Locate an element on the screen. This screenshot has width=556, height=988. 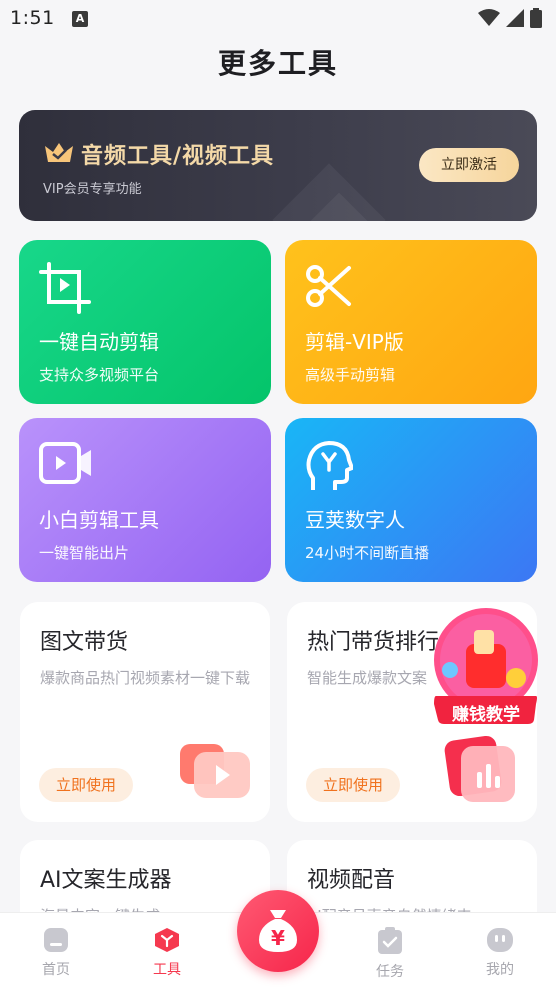
status-time: 1:51 is located at coordinates (32, 18).